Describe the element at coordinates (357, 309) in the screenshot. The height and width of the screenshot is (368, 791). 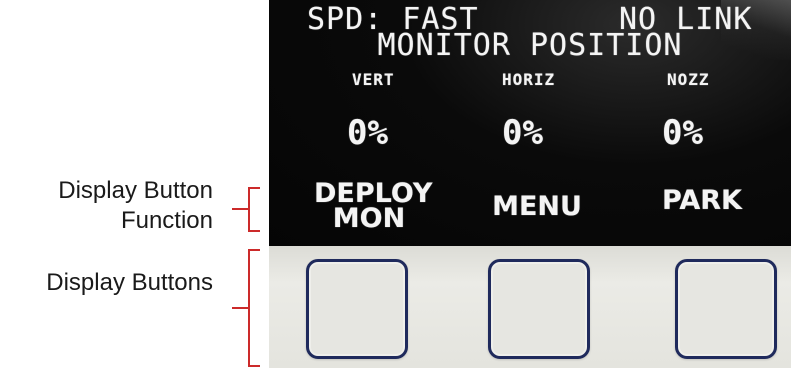
I see `deploy-mon-button` at that location.